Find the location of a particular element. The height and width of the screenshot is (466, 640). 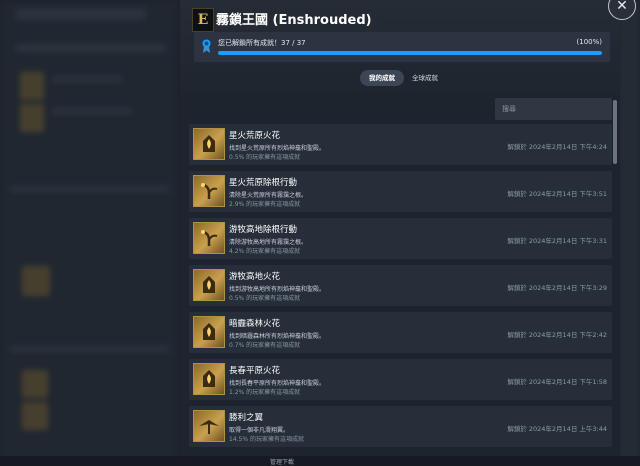

achievement-unlock-time: 解鎖於 2024年2月14日 下午3:31 is located at coordinates (557, 241).